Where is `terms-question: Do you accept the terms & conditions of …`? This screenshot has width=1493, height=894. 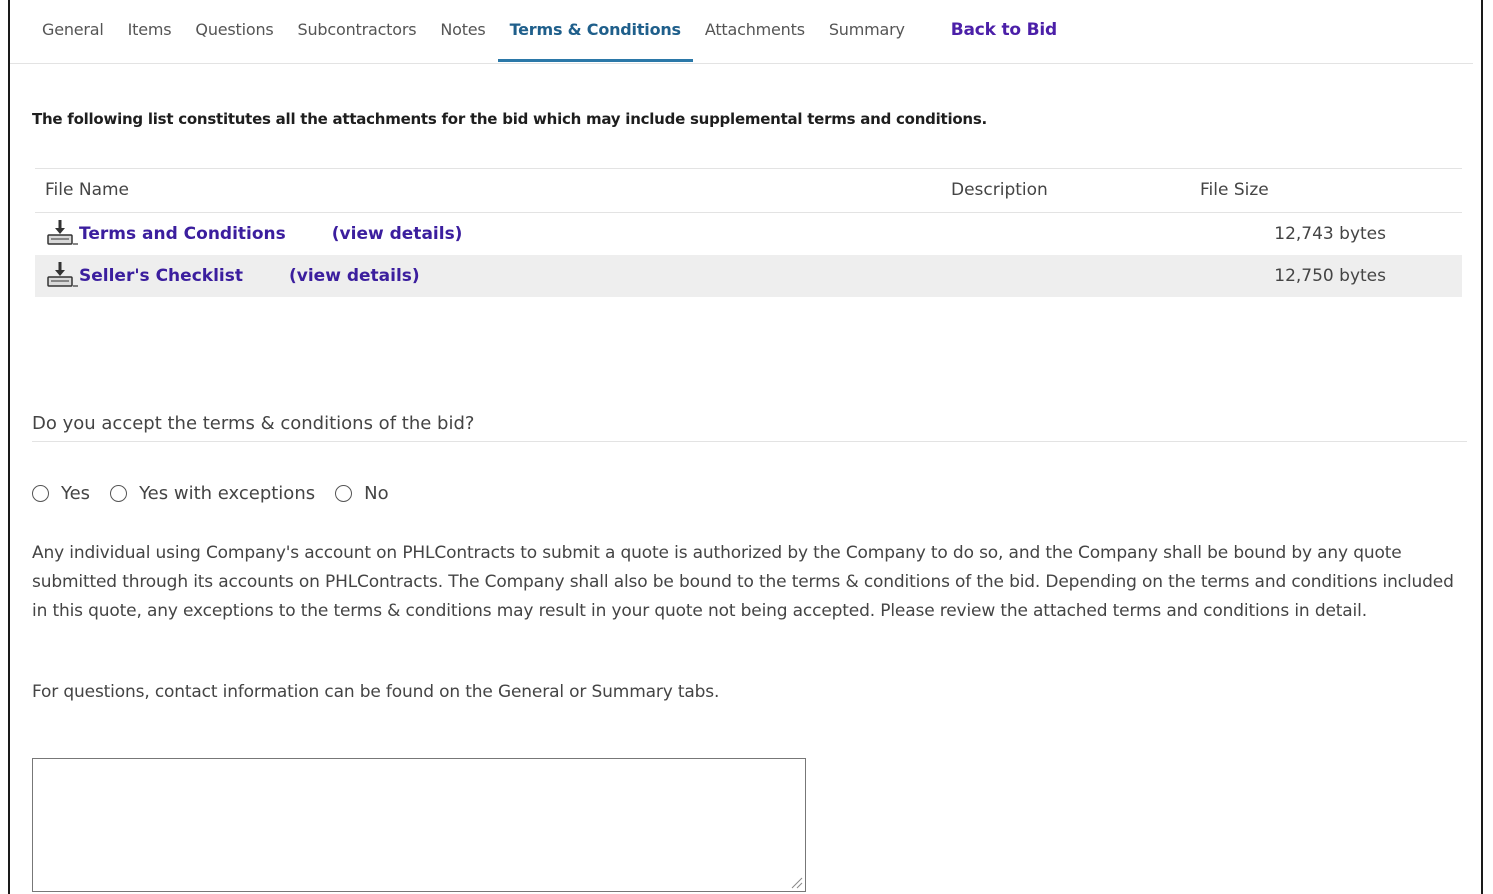 terms-question: Do you accept the terms & conditions of … is located at coordinates (253, 423).